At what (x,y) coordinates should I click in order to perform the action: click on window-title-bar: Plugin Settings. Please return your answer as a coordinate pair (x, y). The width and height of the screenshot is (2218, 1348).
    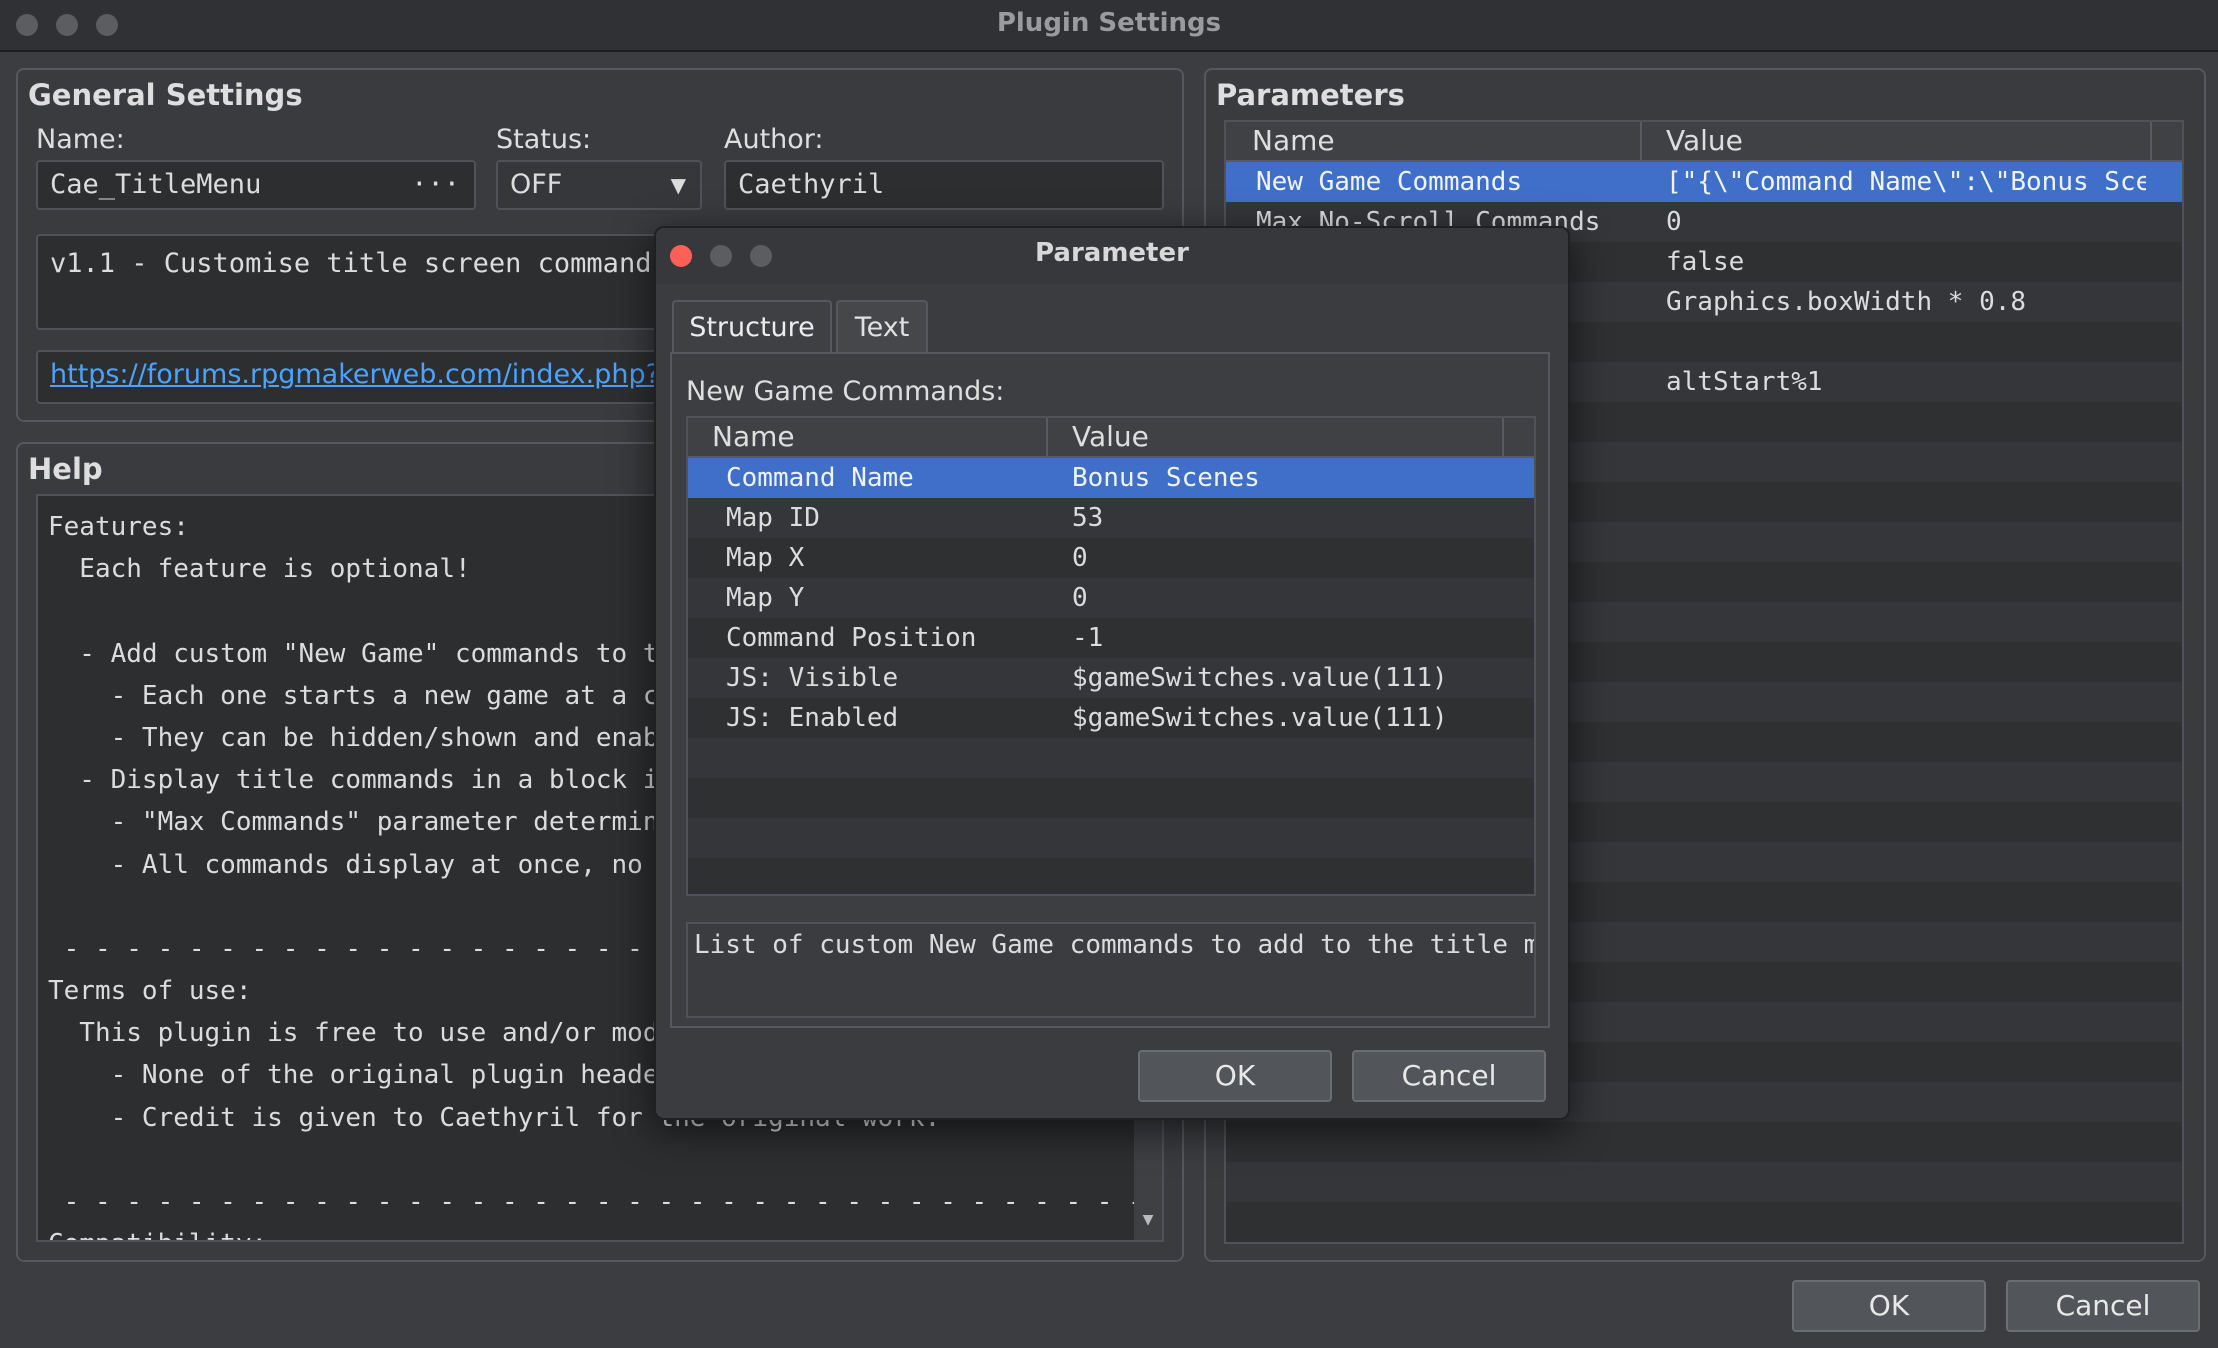
    Looking at the image, I should click on (1109, 26).